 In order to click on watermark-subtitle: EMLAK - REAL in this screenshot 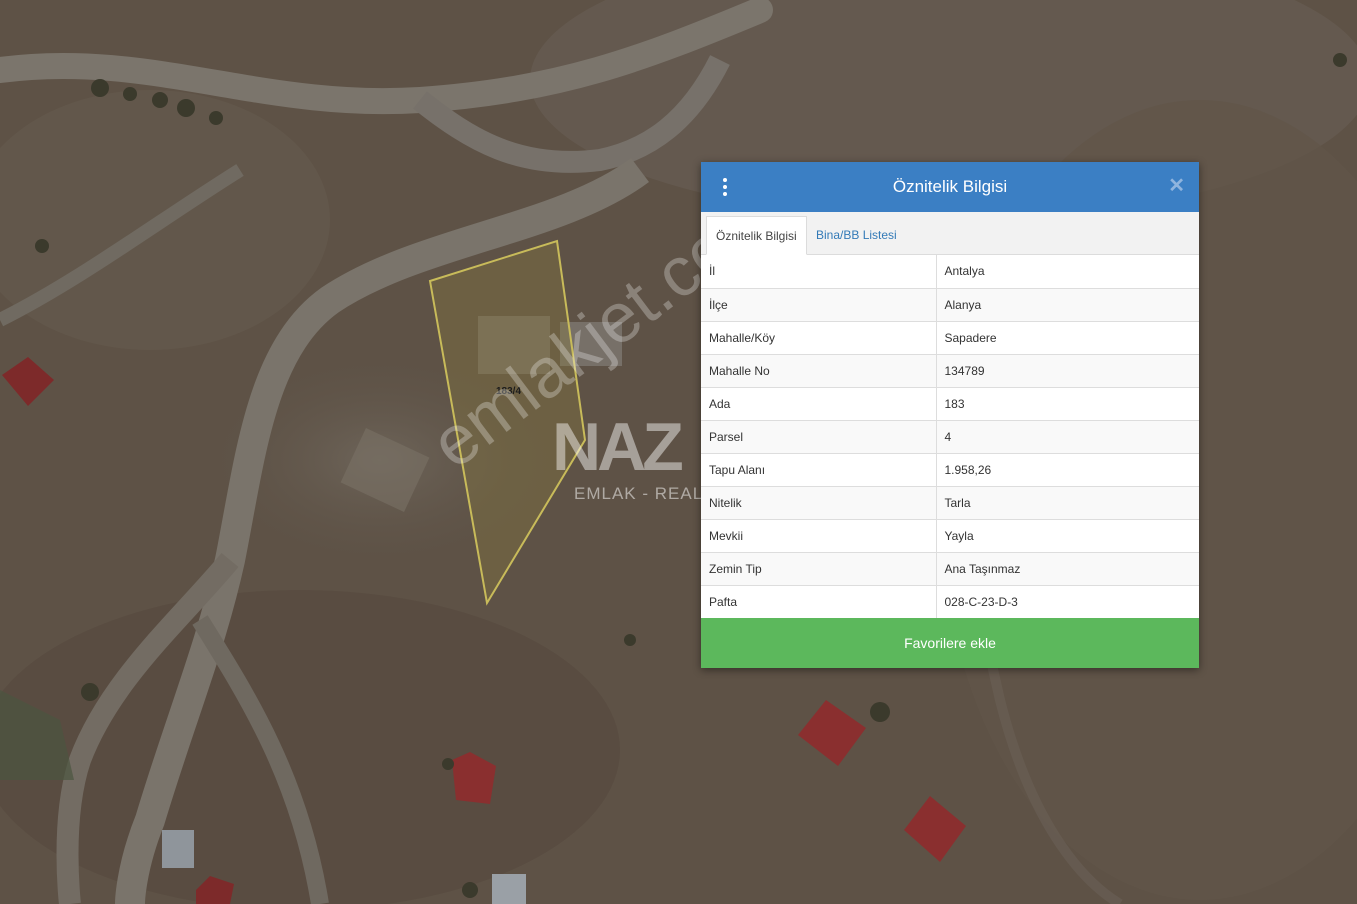, I will do `click(639, 493)`.